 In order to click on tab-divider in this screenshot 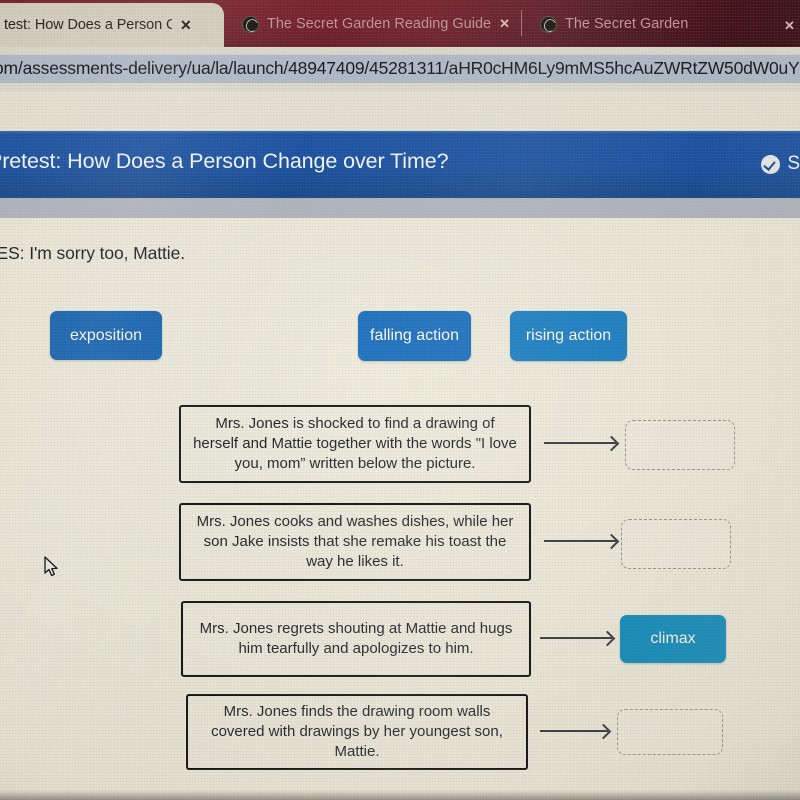, I will do `click(521, 23)`.